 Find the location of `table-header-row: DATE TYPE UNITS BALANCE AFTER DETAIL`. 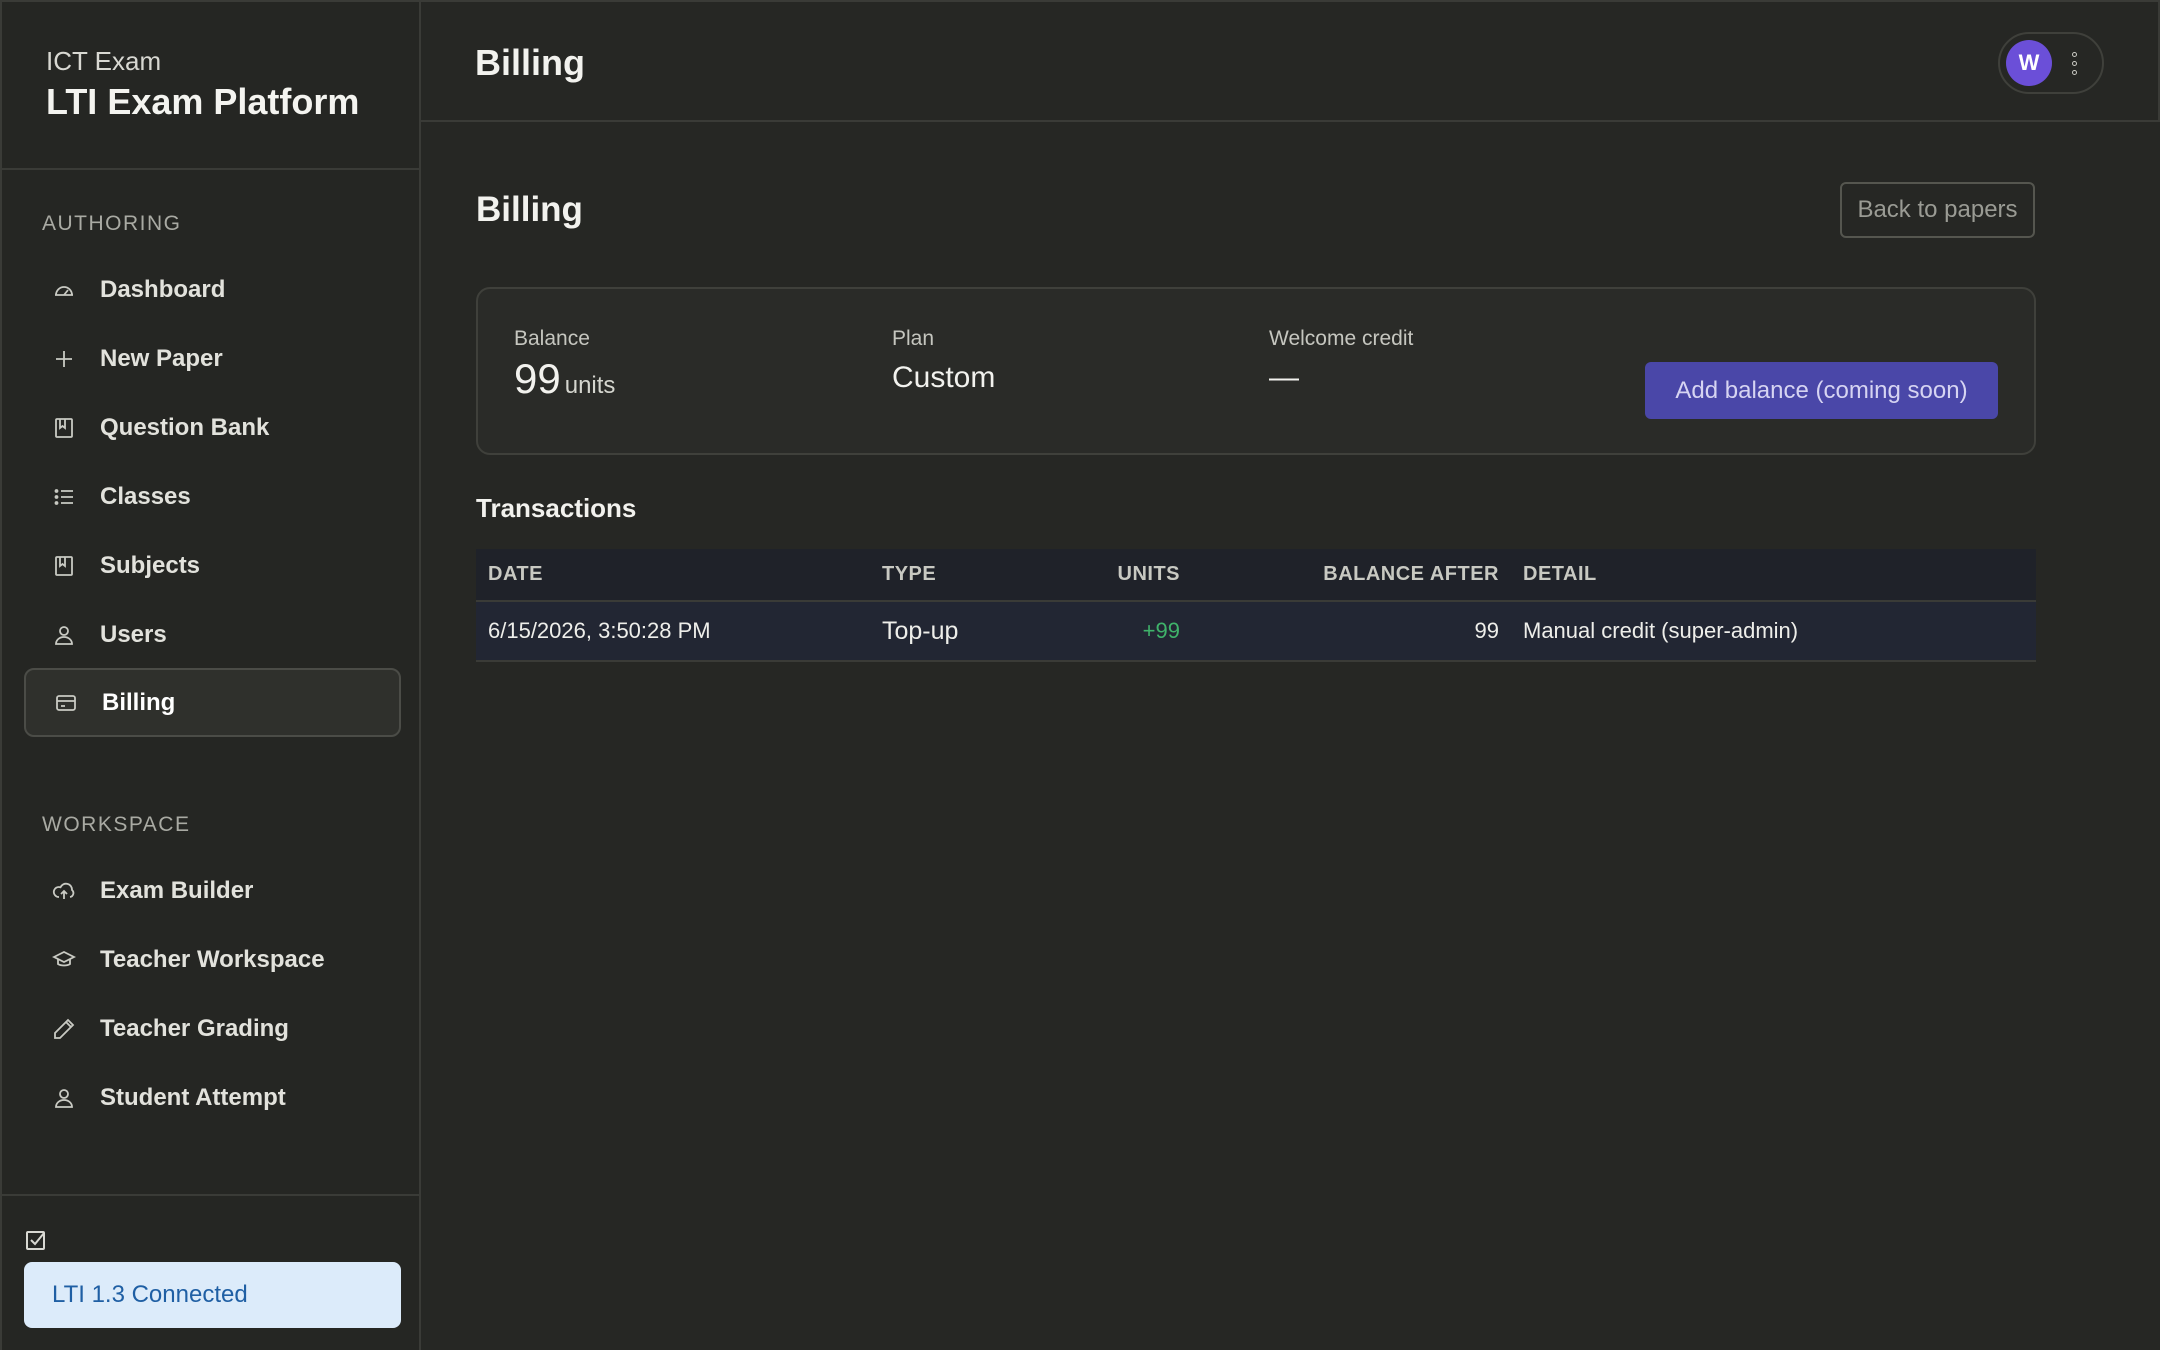

table-header-row: DATE TYPE UNITS BALANCE AFTER DETAIL is located at coordinates (1256, 575).